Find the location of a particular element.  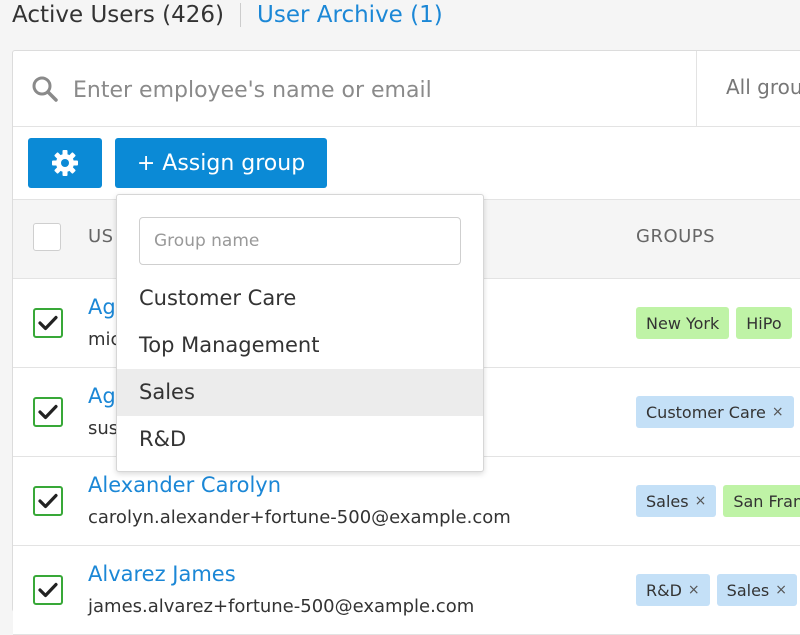

search-divider is located at coordinates (696, 88).